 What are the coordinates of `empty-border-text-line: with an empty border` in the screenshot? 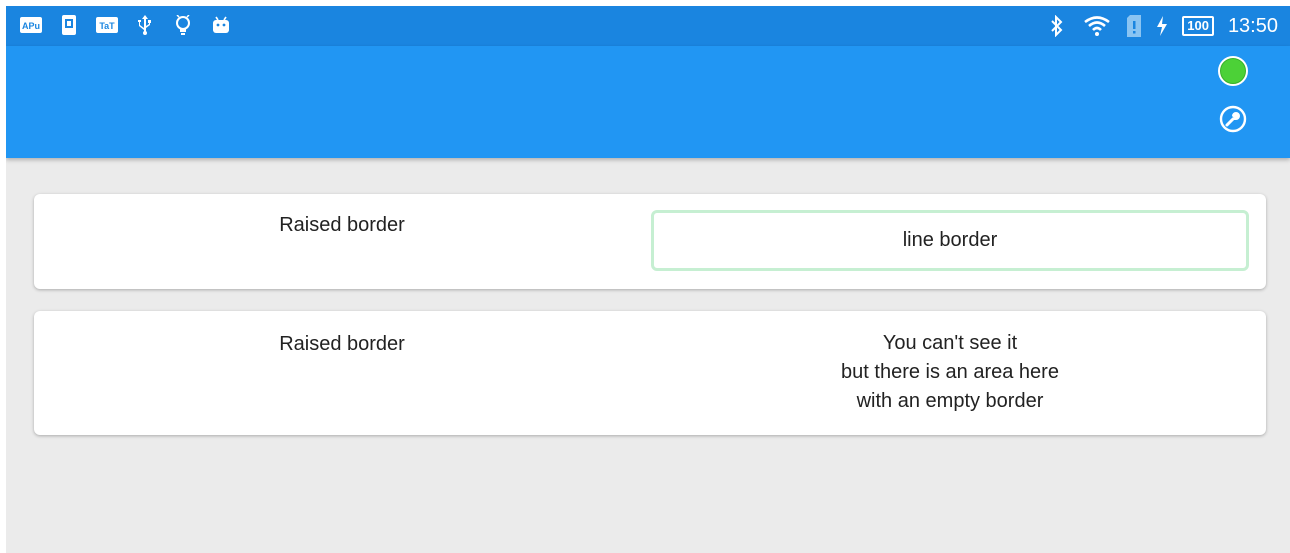 It's located at (950, 401).